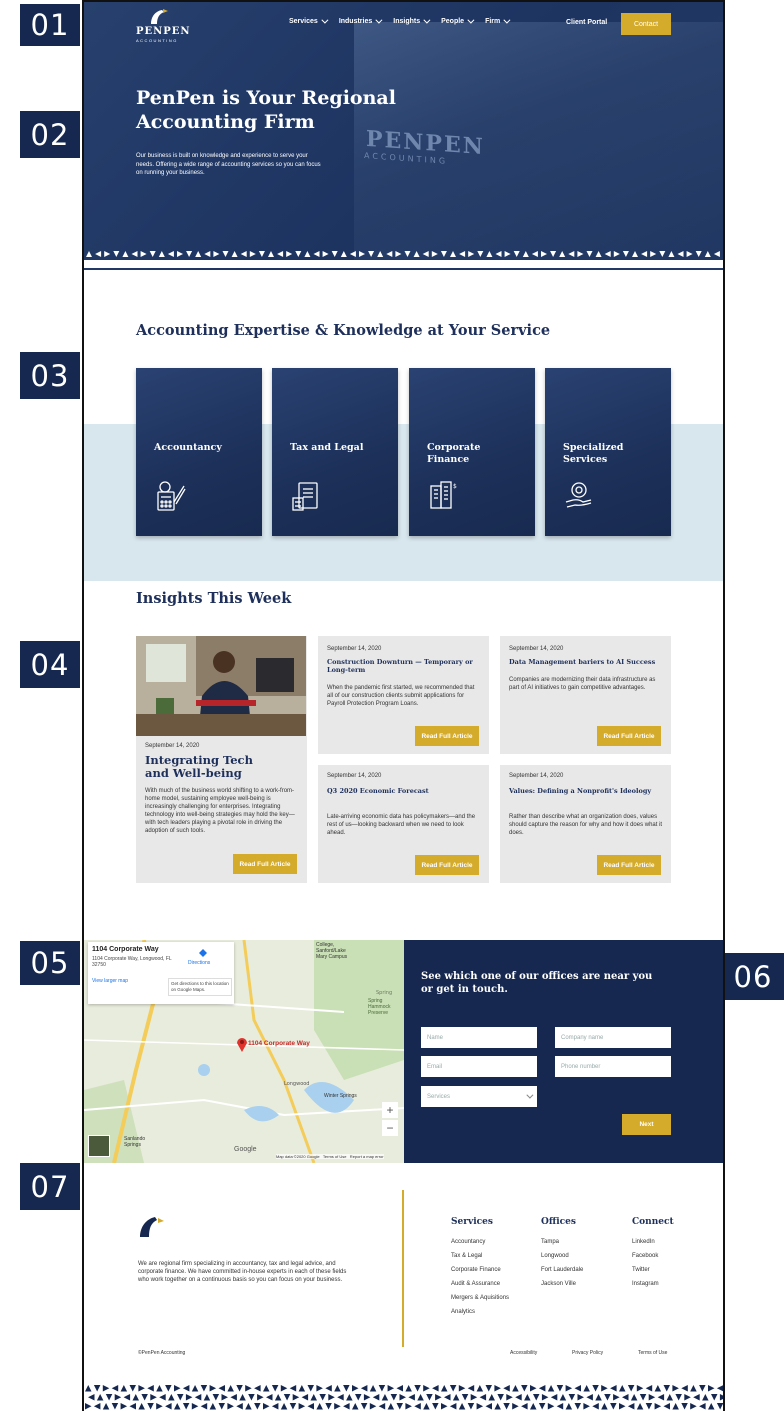 This screenshot has width=784, height=1411. What do you see at coordinates (653, 1284) in the screenshot?
I see `footer-link: Instagram` at bounding box center [653, 1284].